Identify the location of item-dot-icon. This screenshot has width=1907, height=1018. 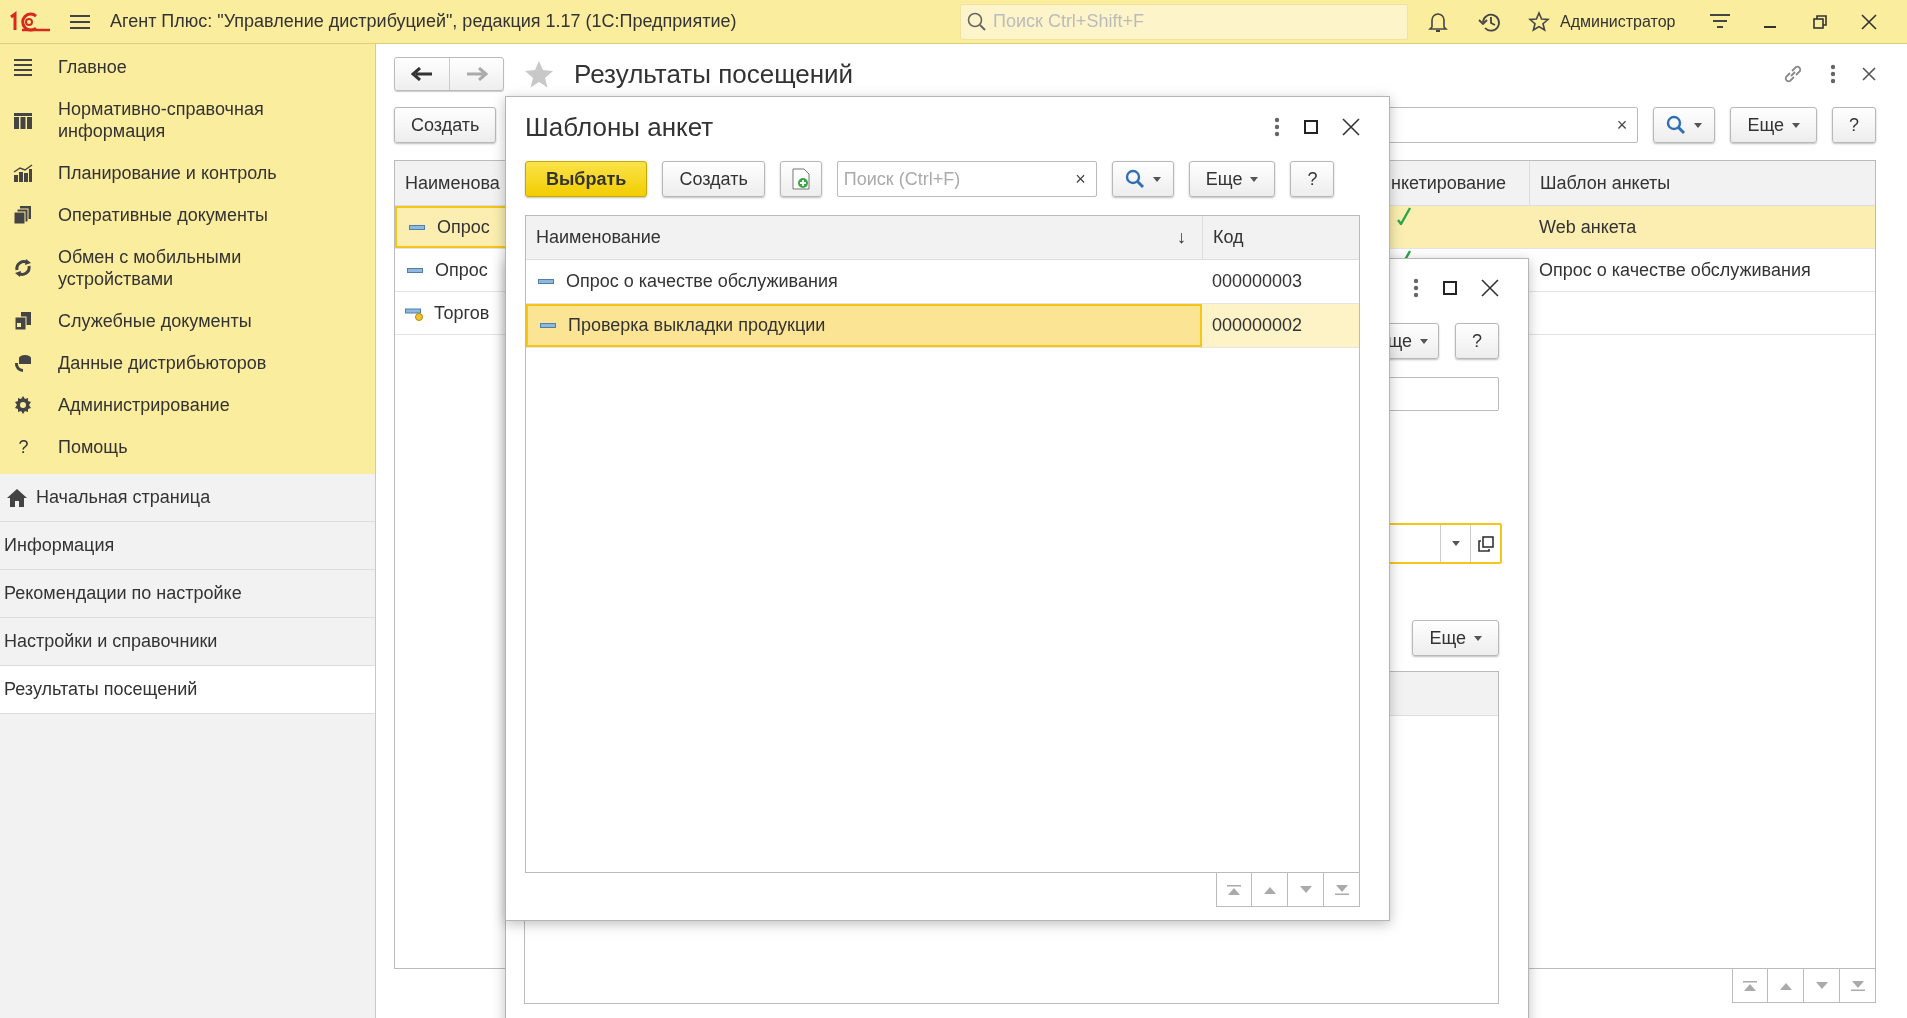
(414, 313).